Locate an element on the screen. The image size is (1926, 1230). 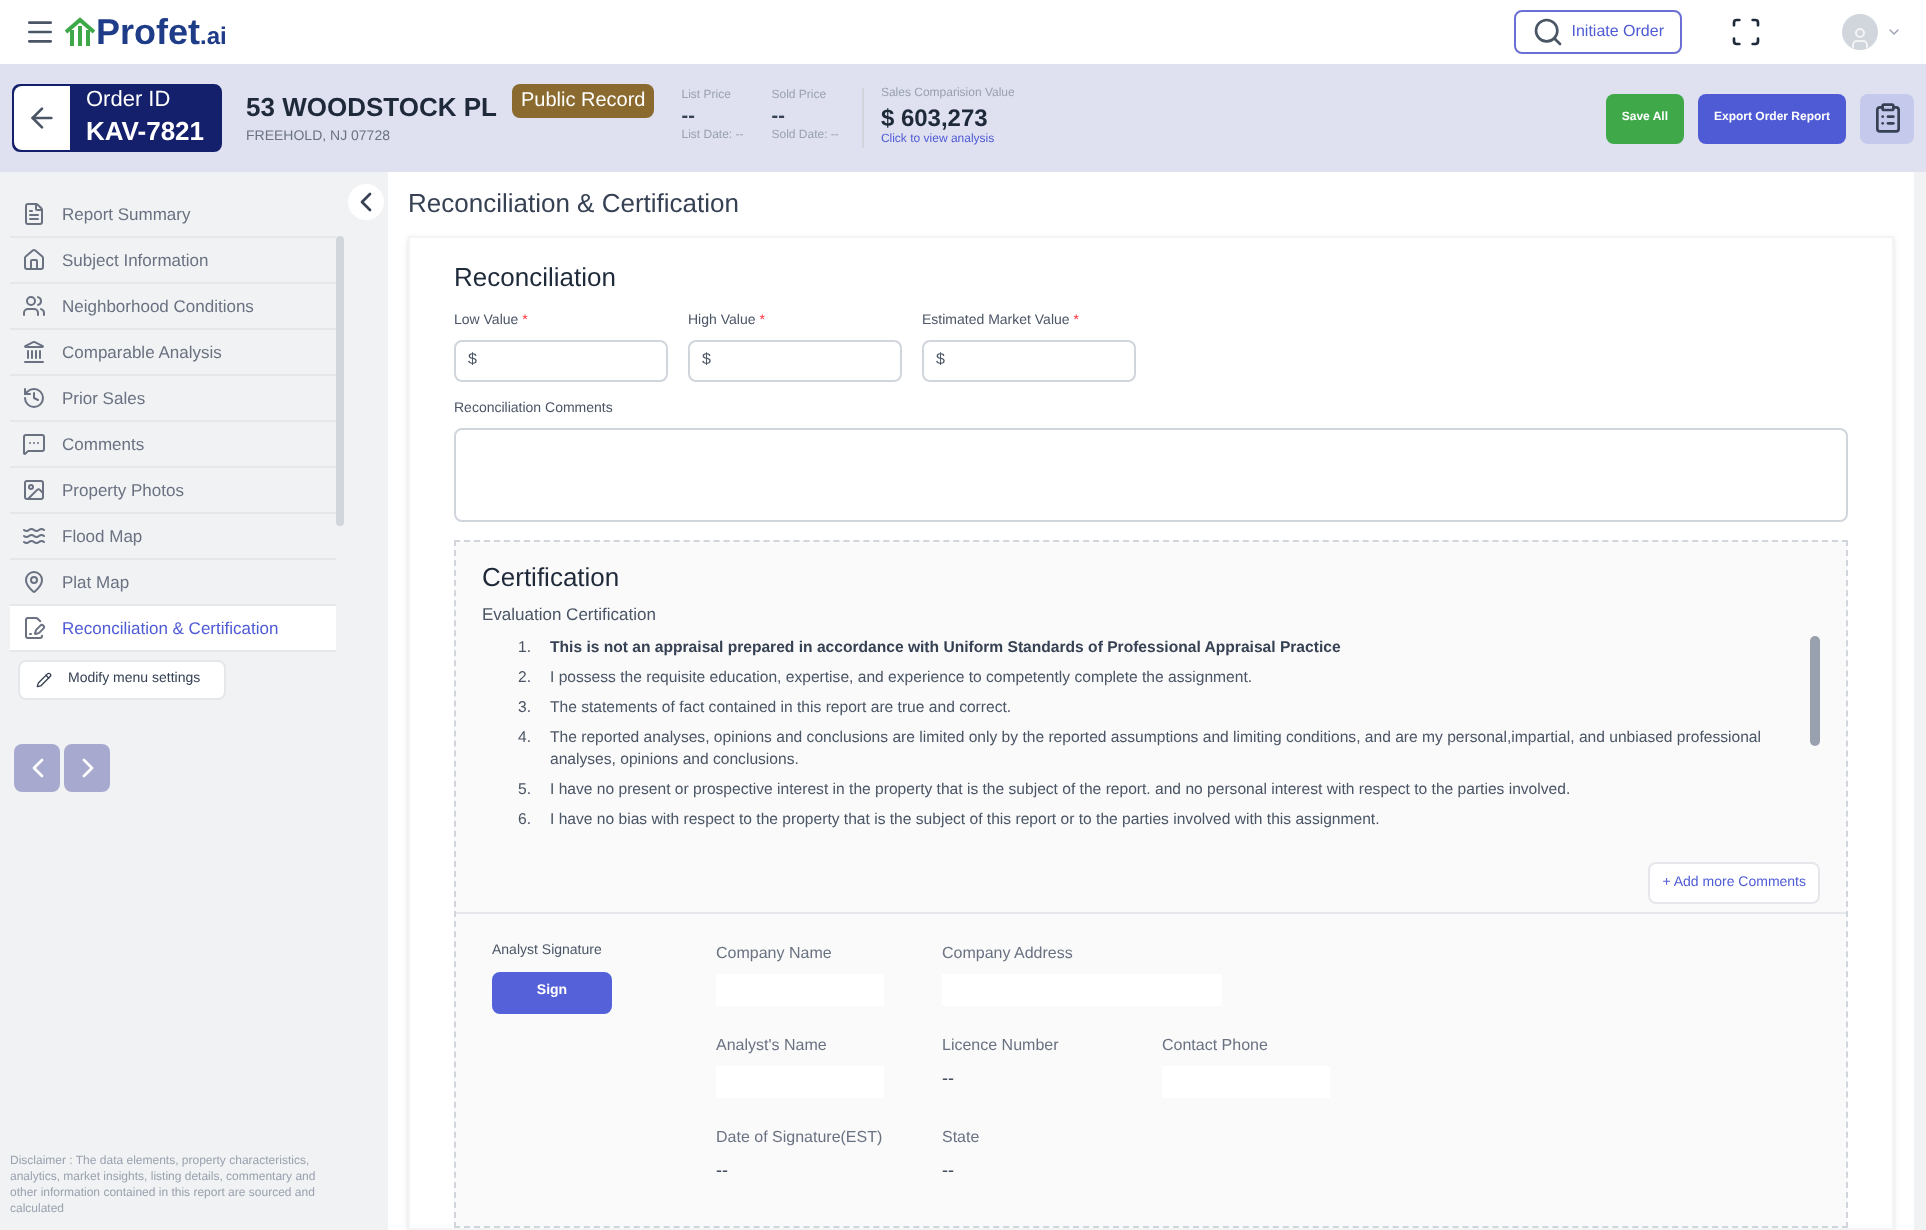
house-icon is located at coordinates (34, 260).